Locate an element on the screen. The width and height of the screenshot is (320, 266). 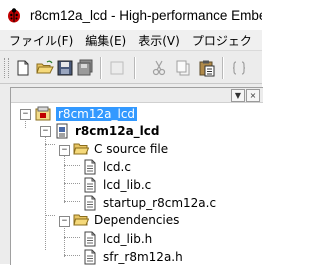
toolbar-separator is located at coordinates (101, 68).